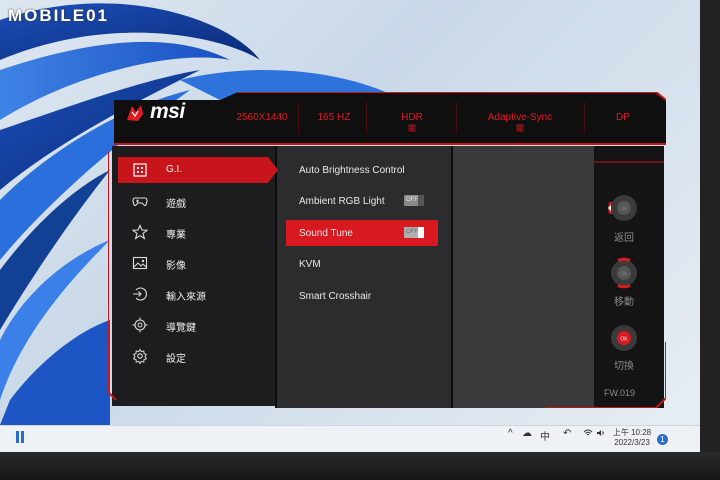 The width and height of the screenshot is (720, 480). I want to click on header-input-port-label: DP, so click(623, 117).